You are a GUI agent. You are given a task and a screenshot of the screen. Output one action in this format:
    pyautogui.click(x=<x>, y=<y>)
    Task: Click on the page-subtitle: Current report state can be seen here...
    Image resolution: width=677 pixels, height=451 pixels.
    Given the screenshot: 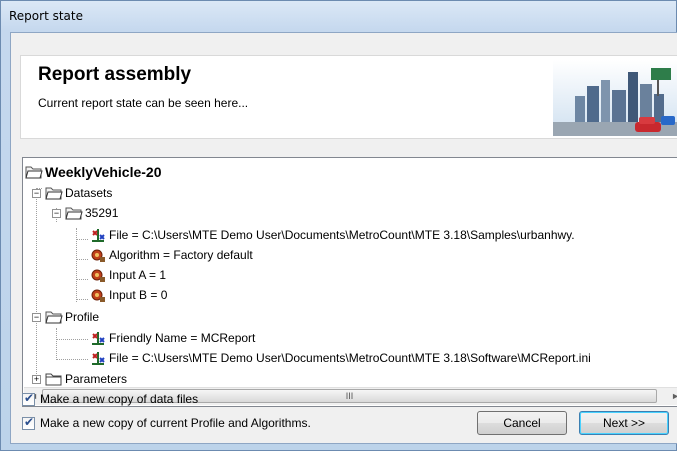 What is the action you would take?
    pyautogui.click(x=143, y=103)
    